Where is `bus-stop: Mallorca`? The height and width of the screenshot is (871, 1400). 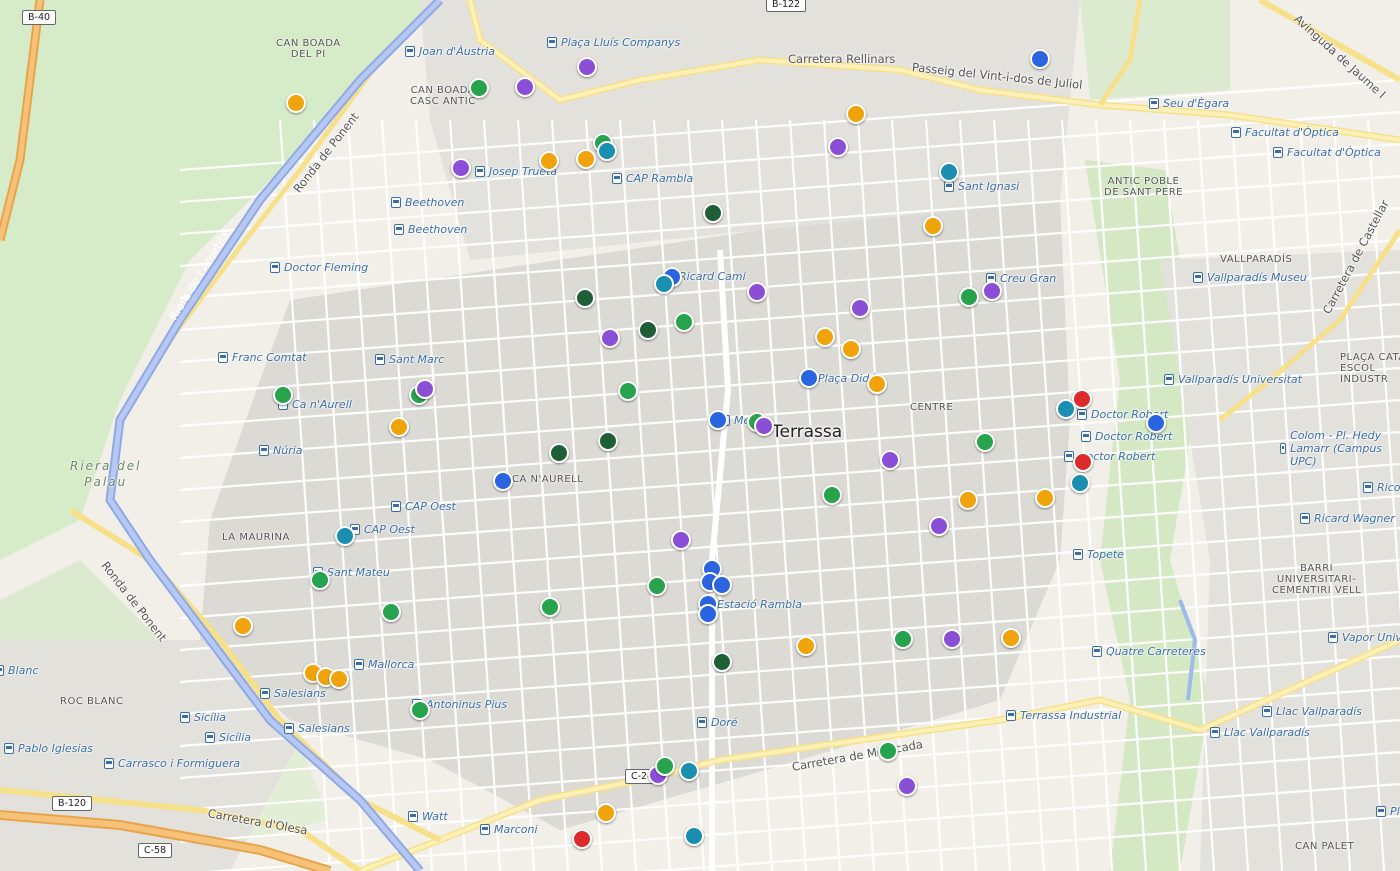 bus-stop: Mallorca is located at coordinates (384, 664).